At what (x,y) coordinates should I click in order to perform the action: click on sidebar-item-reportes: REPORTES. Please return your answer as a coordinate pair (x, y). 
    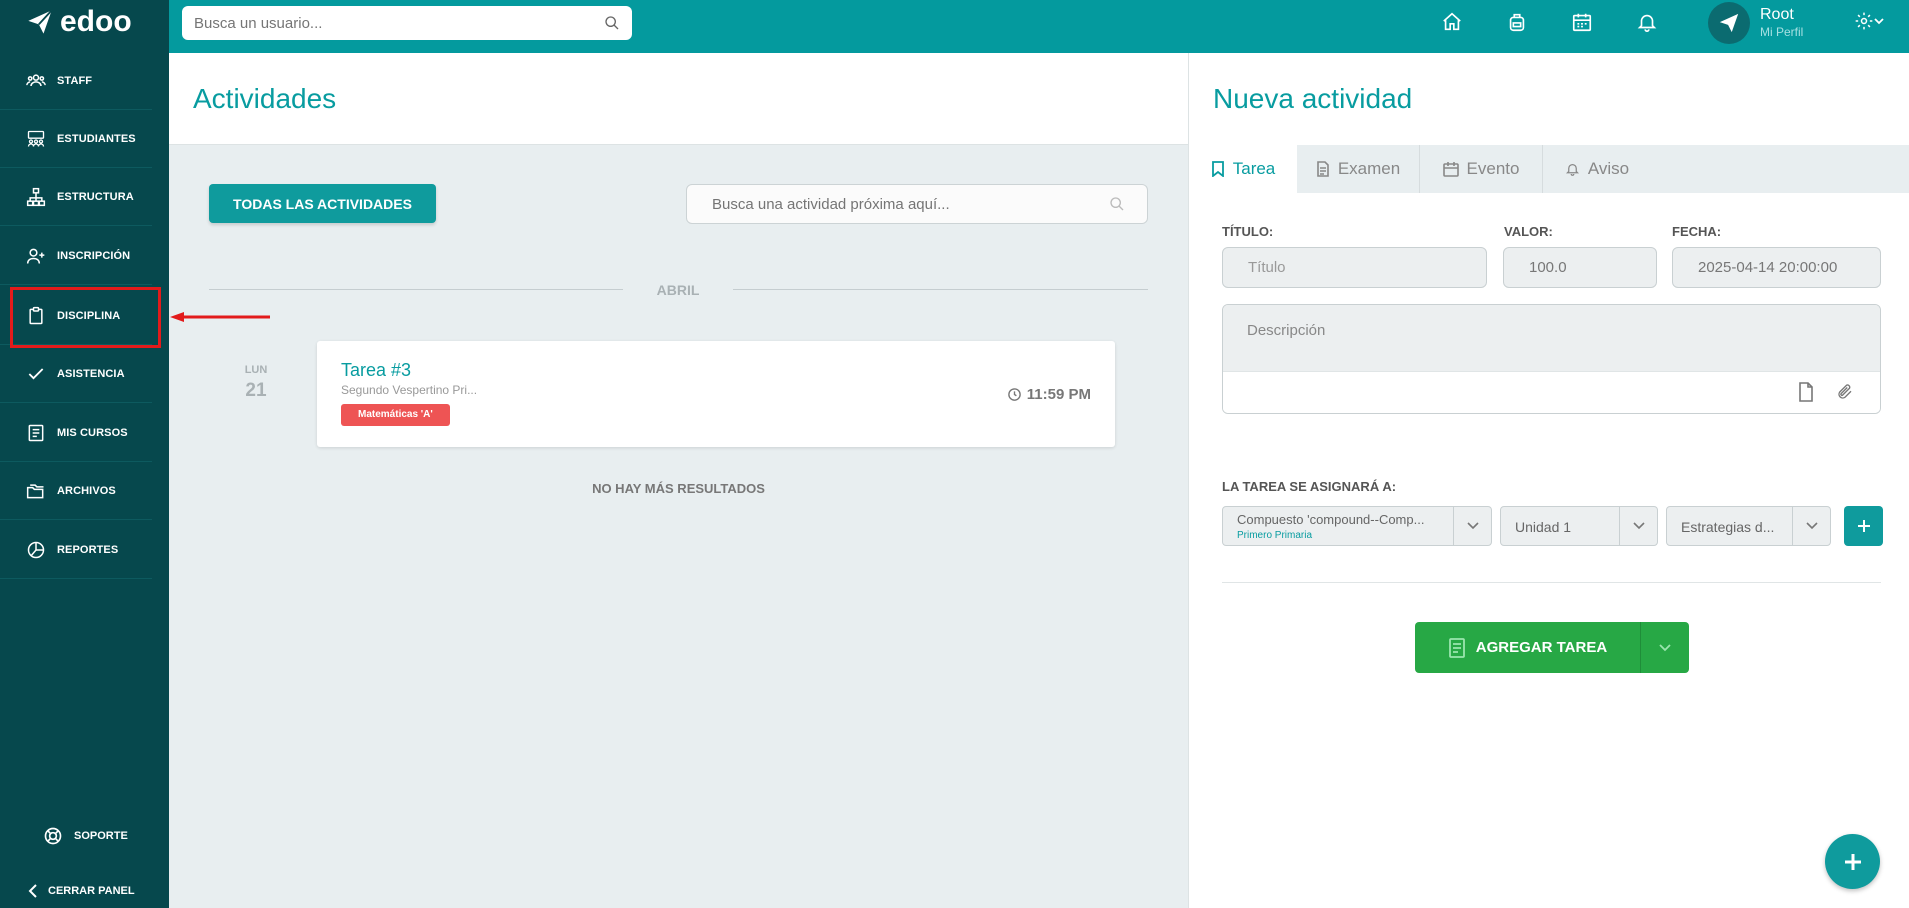
    Looking at the image, I should click on (76, 550).